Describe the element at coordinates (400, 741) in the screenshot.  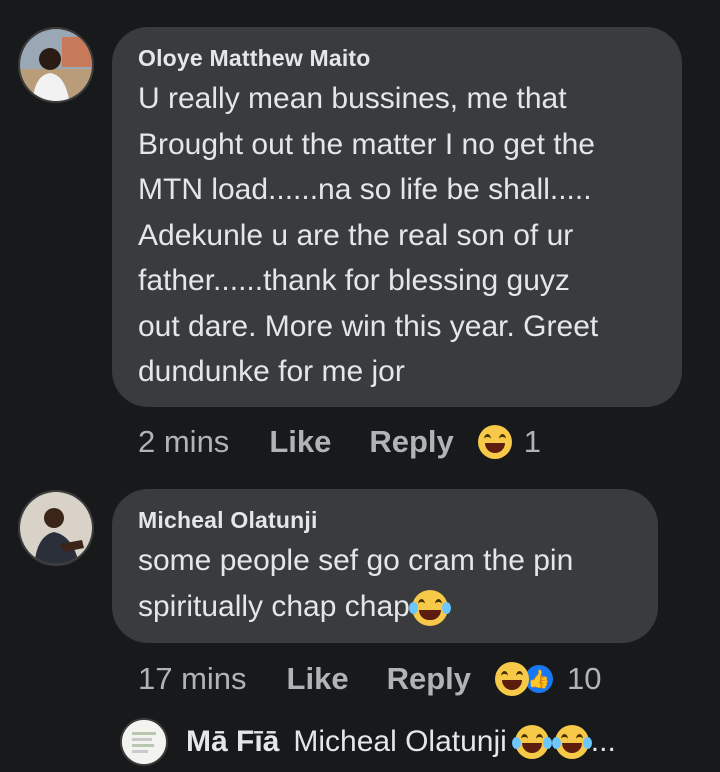
I see `reply-text: Micheal Olatunji` at that location.